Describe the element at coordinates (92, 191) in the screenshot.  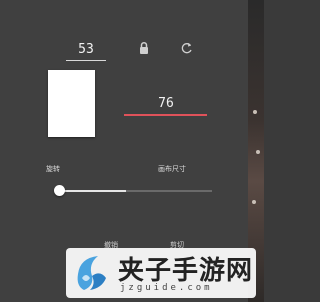
I see `slider-fill` at that location.